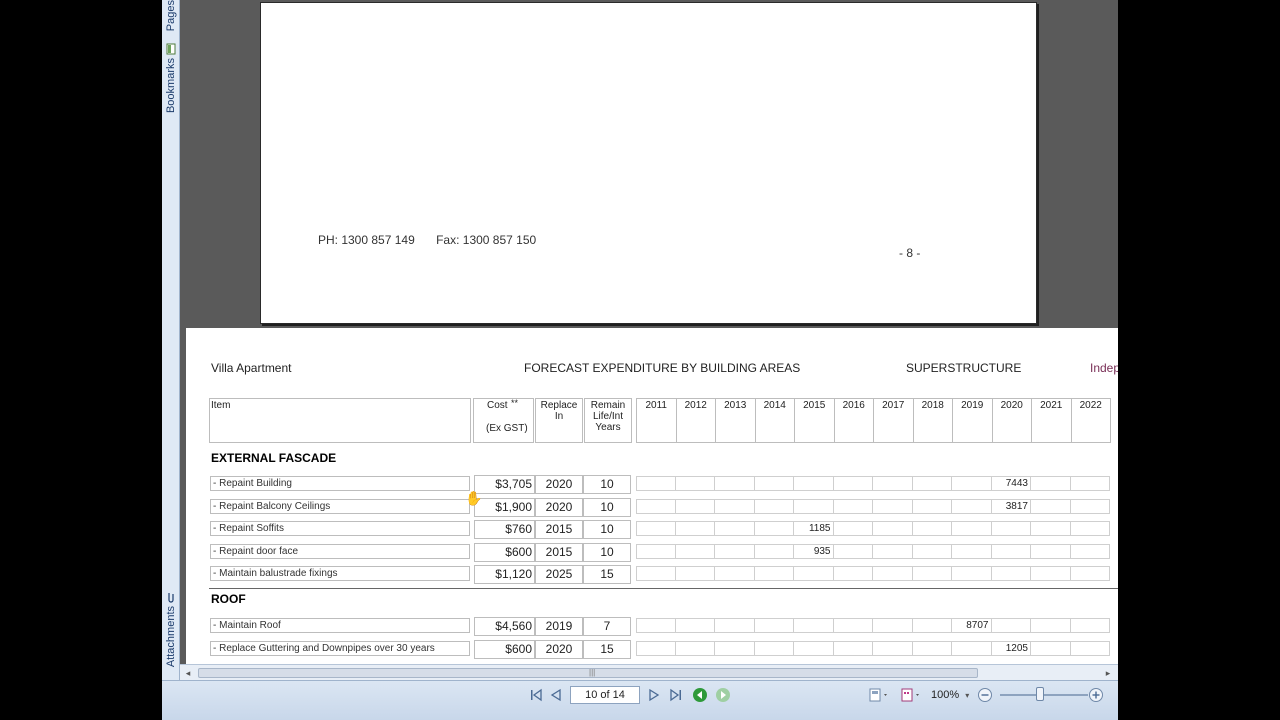 This screenshot has height=720, width=1280. Describe the element at coordinates (605, 695) in the screenshot. I see `page-number-input` at that location.